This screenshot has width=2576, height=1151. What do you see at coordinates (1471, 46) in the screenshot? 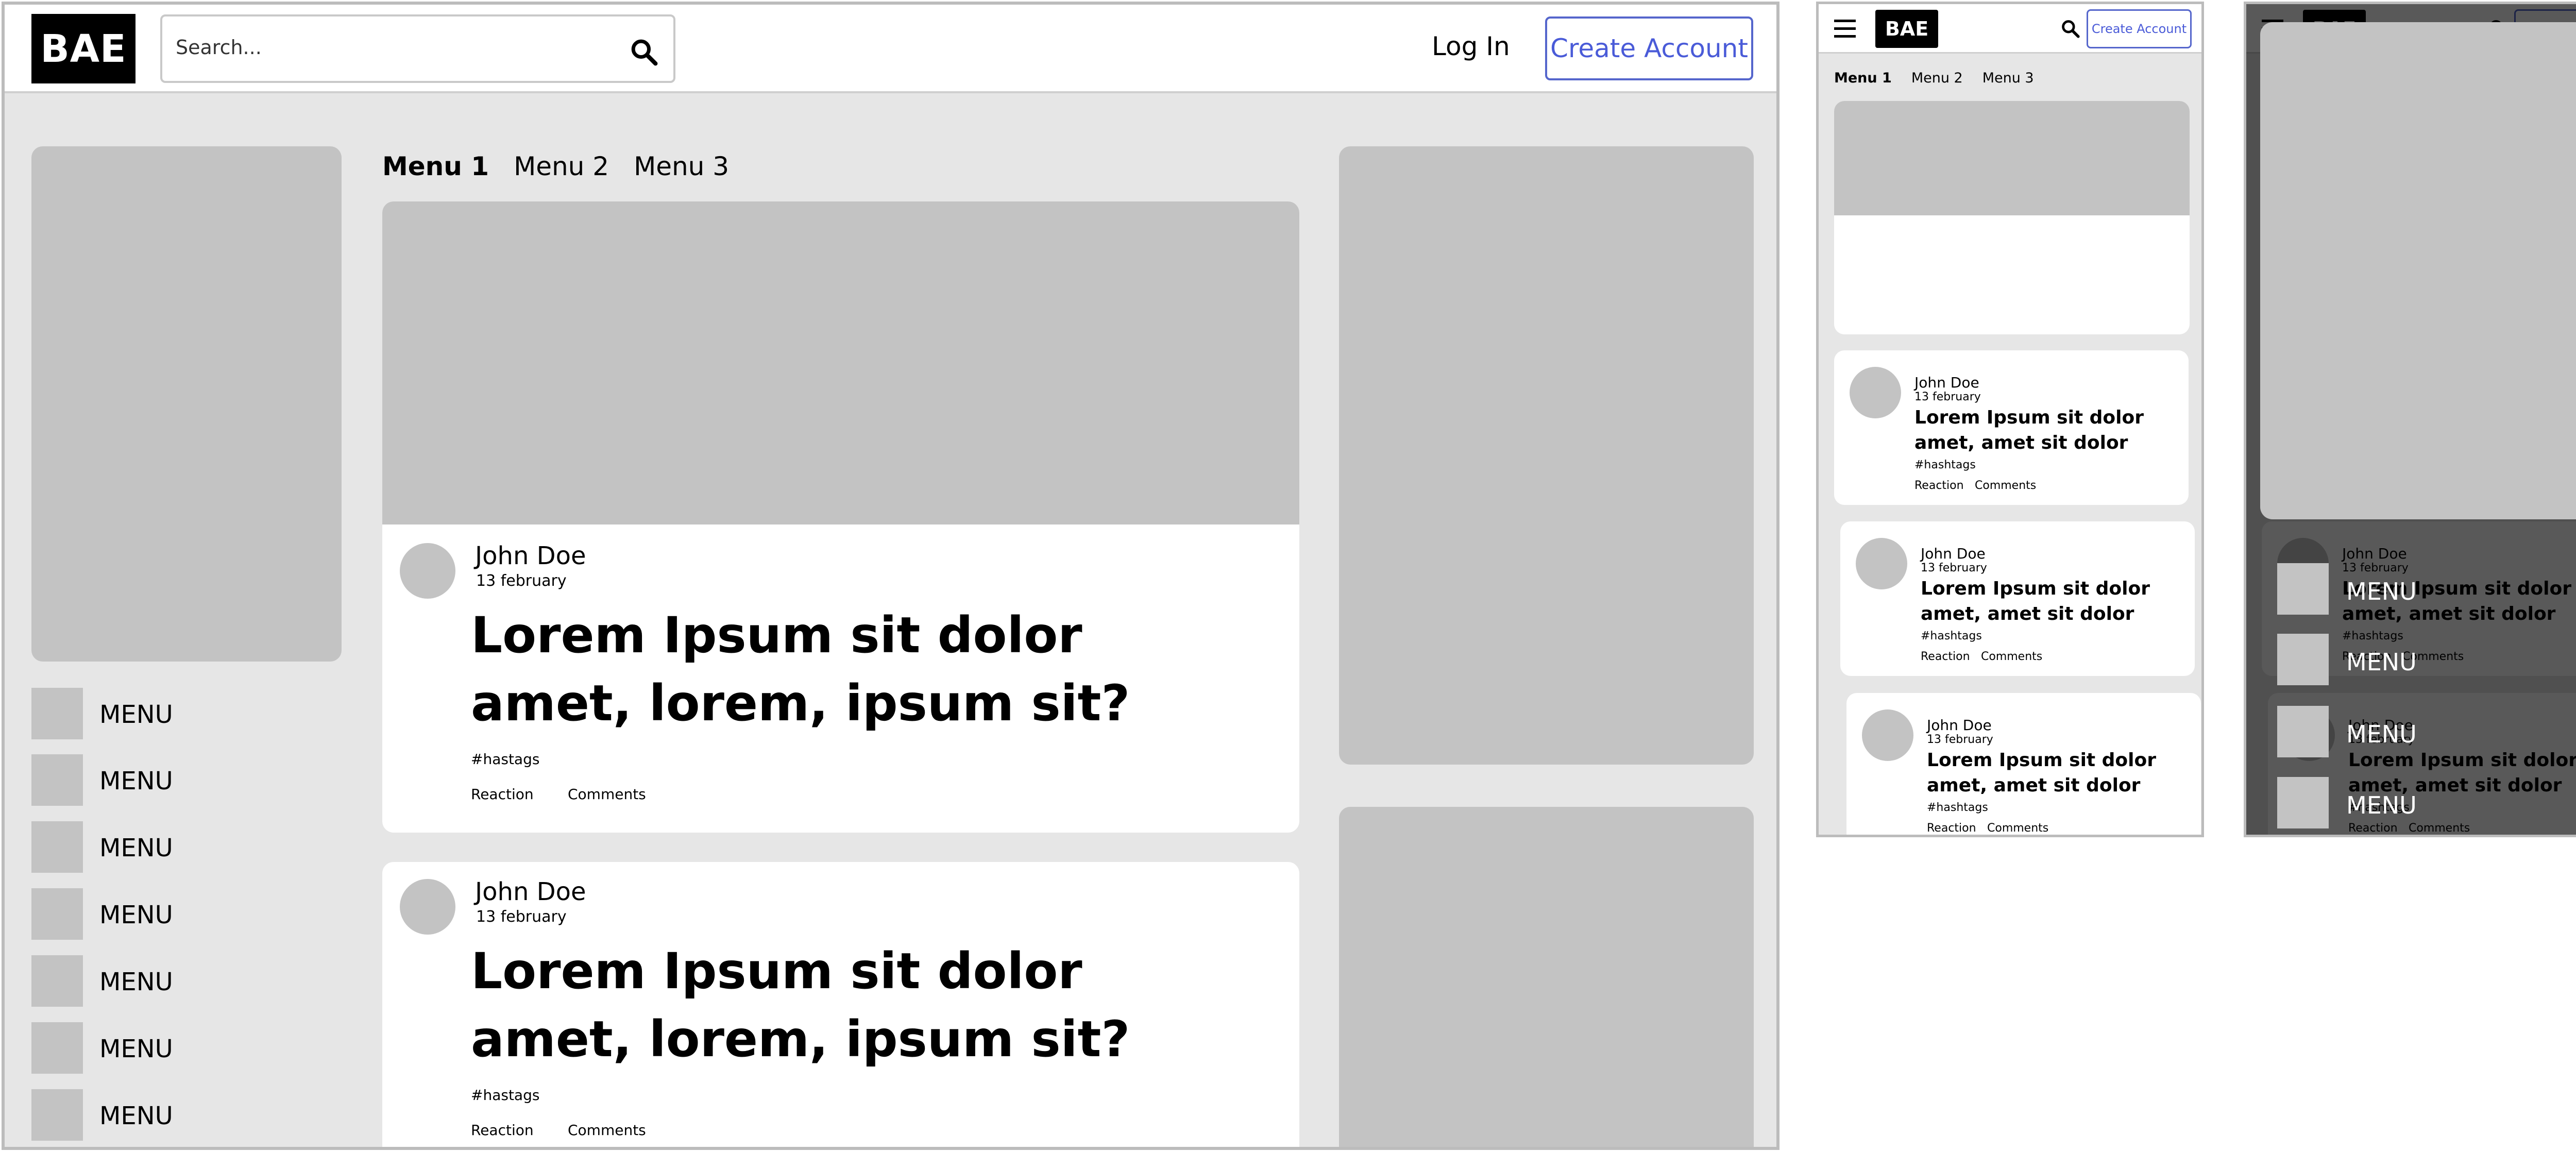
I see `login-link: Log In` at bounding box center [1471, 46].